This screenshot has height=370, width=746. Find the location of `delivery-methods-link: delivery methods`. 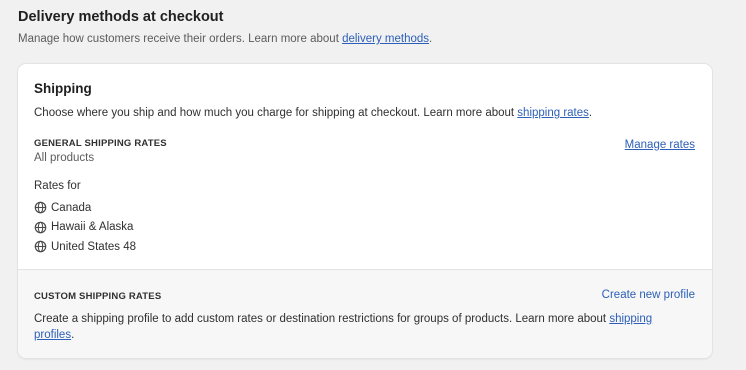

delivery-methods-link: delivery methods is located at coordinates (385, 39).